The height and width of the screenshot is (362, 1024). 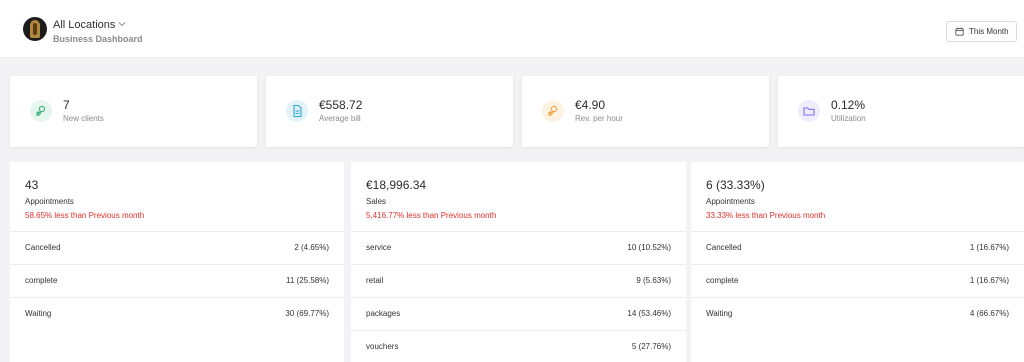 I want to click on list-item: Cancelled 1 (16.67%), so click(x=857, y=247).